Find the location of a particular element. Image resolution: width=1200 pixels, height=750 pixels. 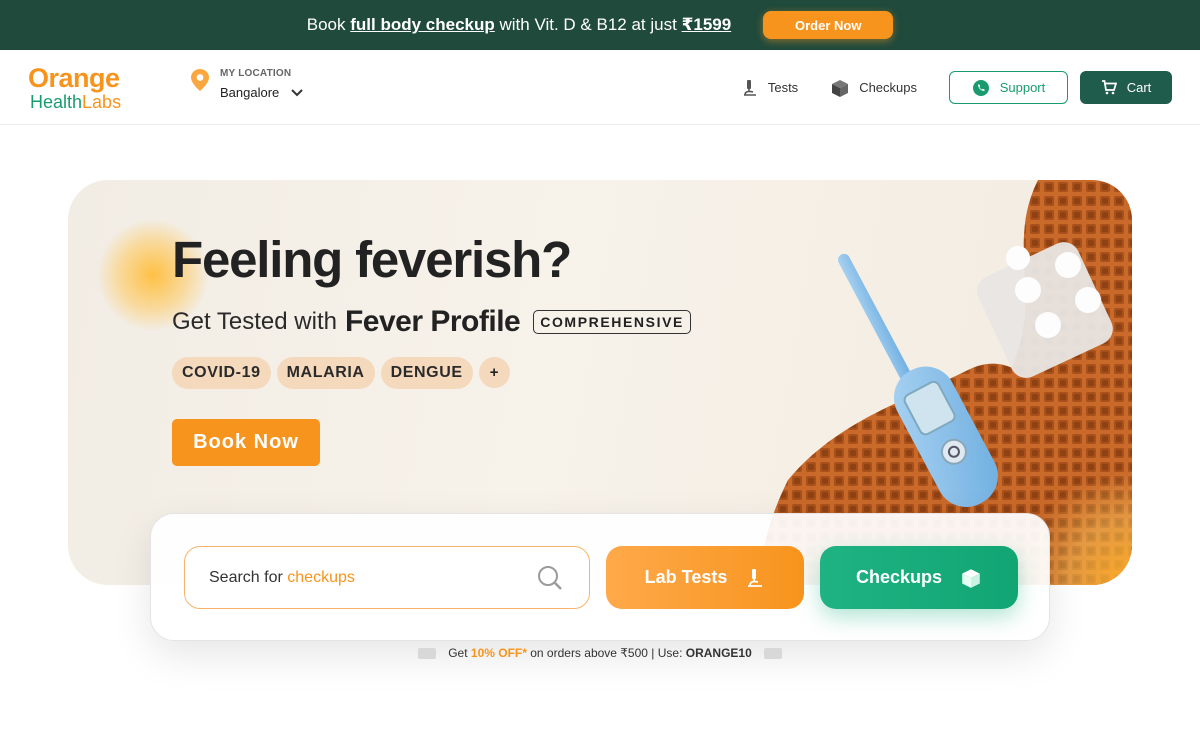

checkups-label: Checkups is located at coordinates (899, 577).